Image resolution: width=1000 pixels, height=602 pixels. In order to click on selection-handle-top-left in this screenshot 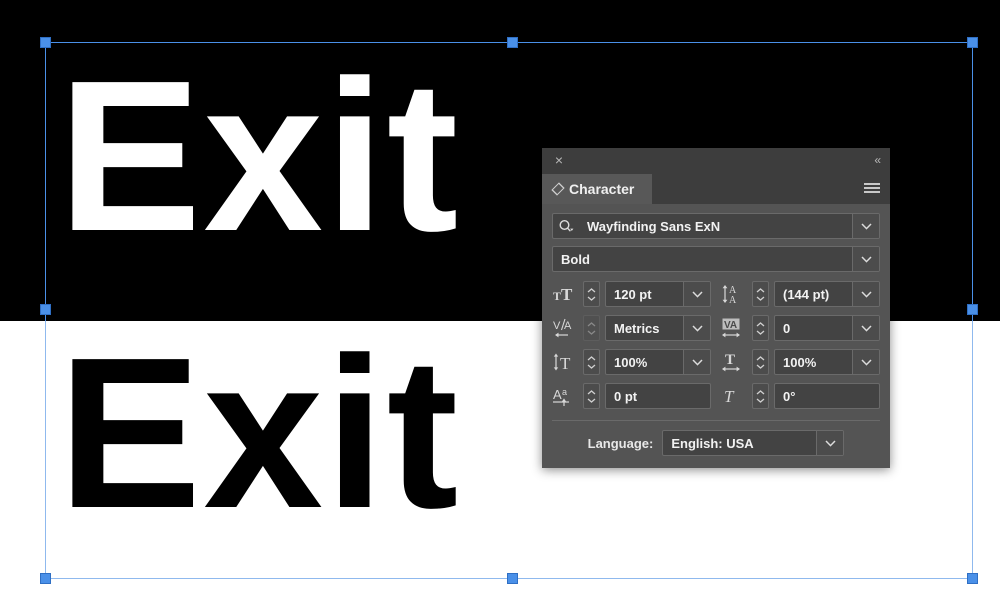, I will do `click(45, 42)`.